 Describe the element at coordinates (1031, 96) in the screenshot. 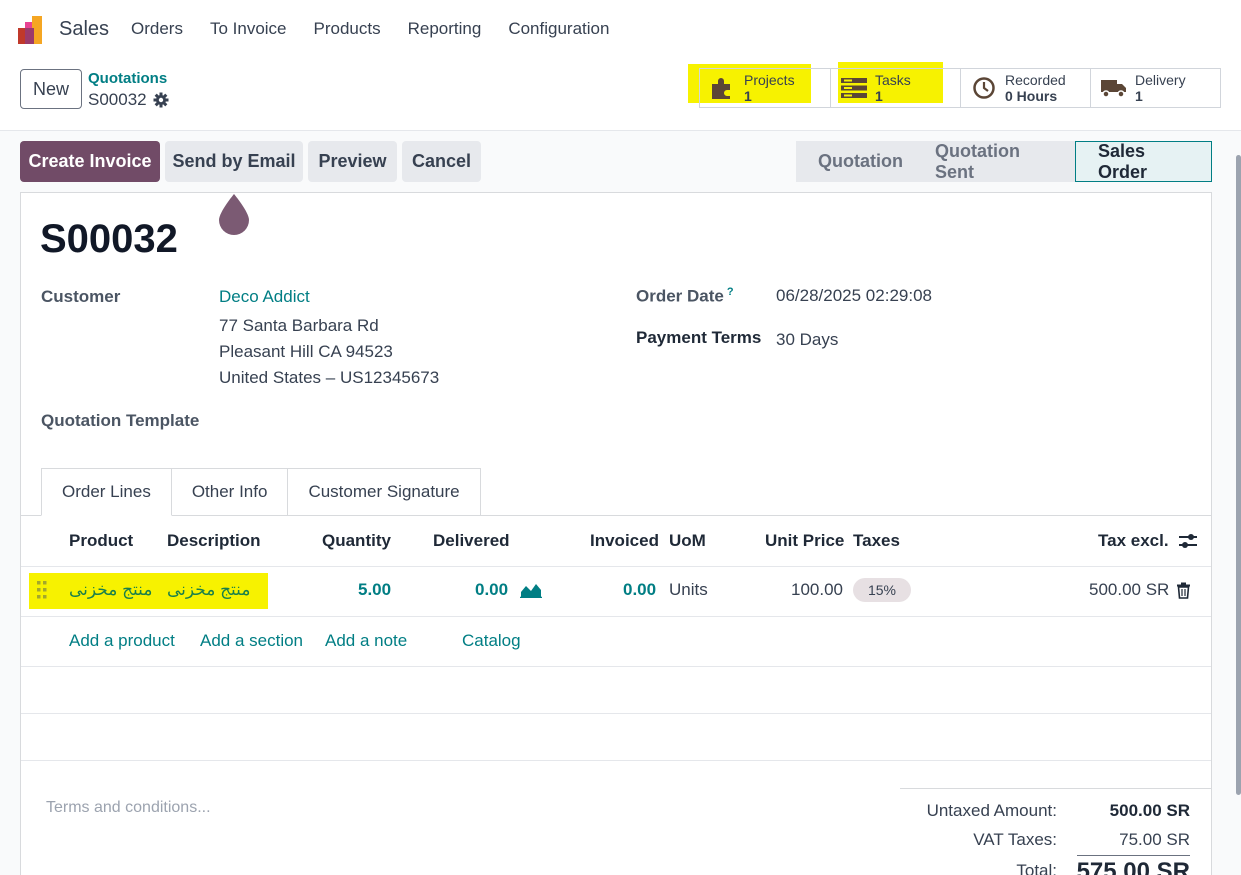

I see `recorded-value: 0 Hours` at that location.